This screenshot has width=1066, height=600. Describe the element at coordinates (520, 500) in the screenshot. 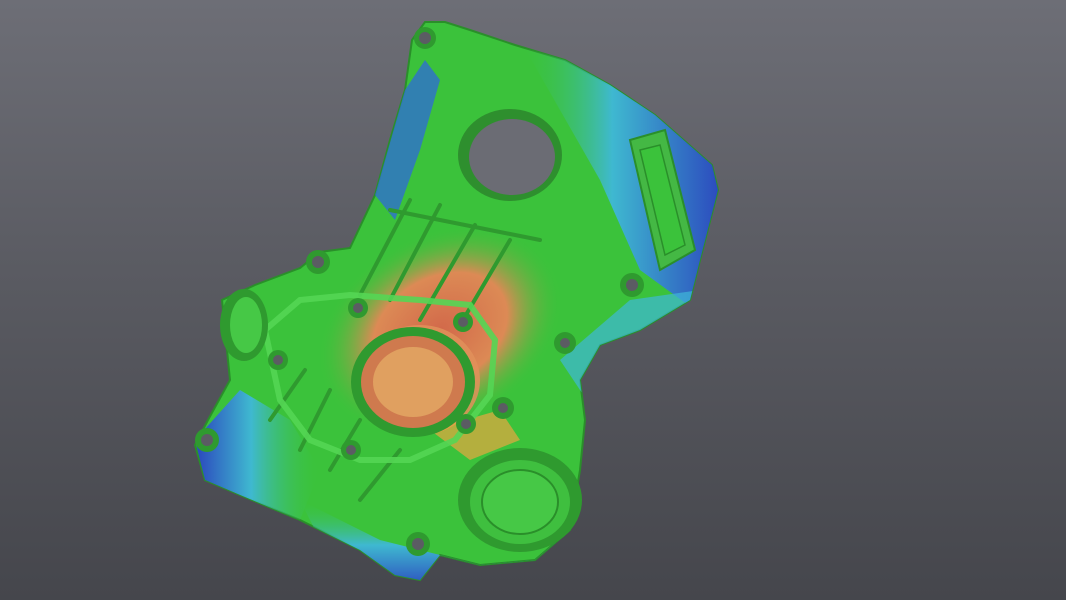

I see `lower-boss` at that location.